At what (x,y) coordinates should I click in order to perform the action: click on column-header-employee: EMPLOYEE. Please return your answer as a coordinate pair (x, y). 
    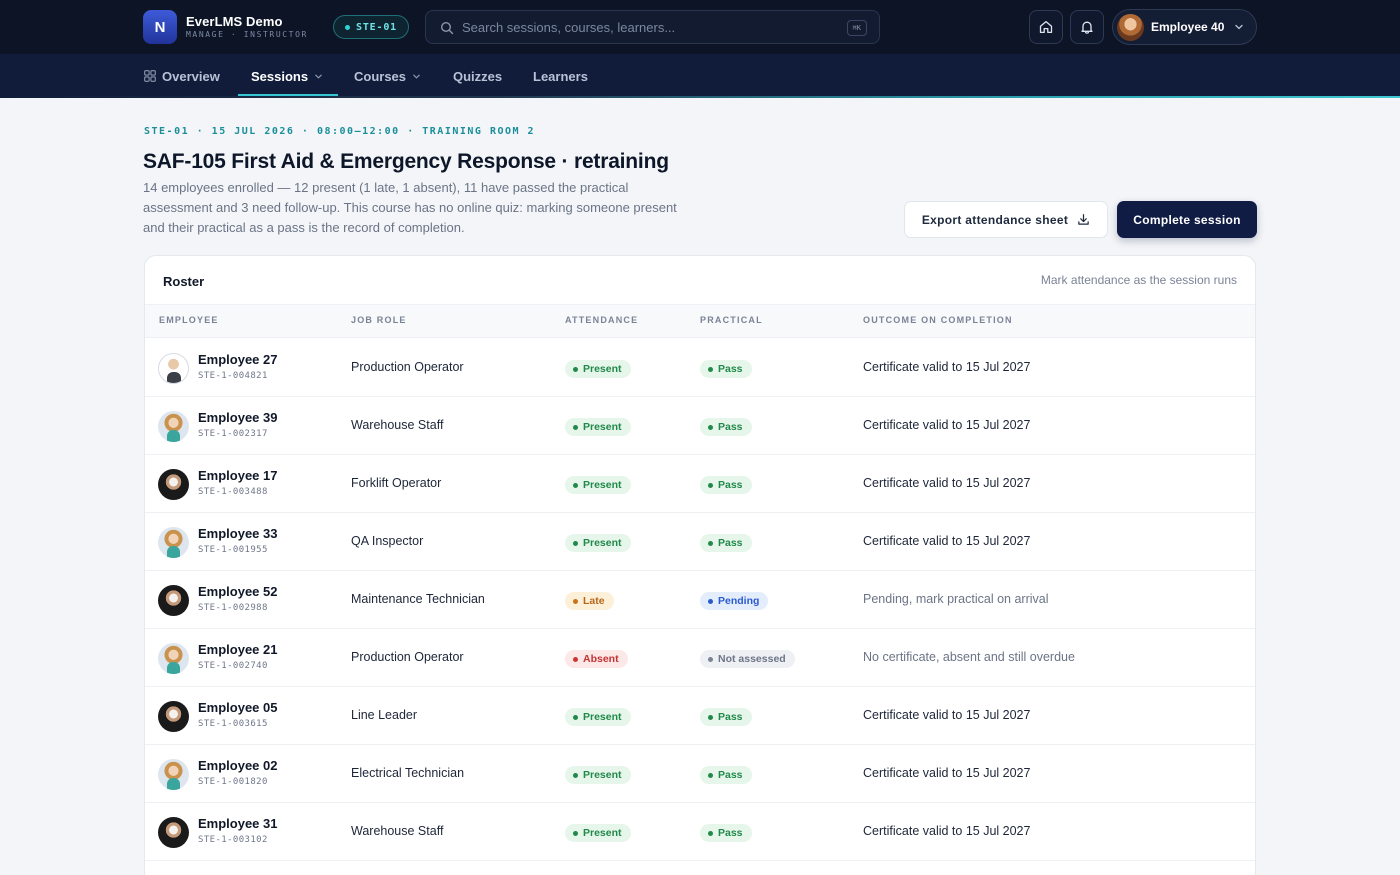
    Looking at the image, I should click on (189, 320).